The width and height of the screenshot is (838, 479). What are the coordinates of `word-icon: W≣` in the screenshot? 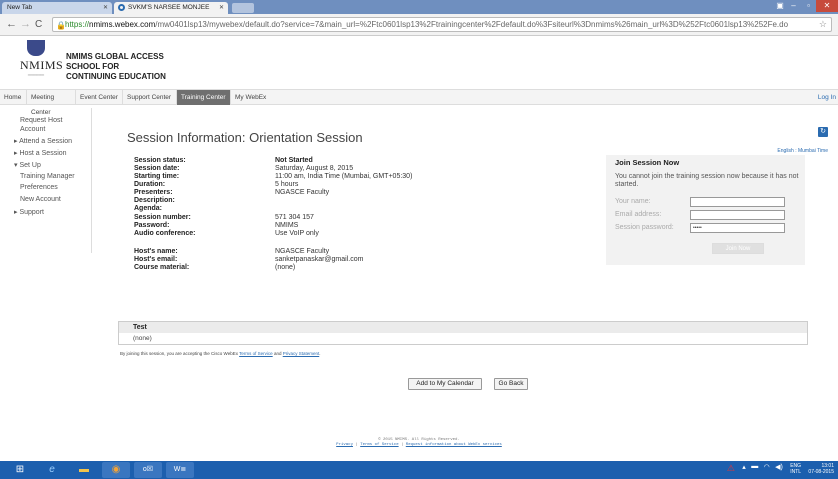 It's located at (180, 470).